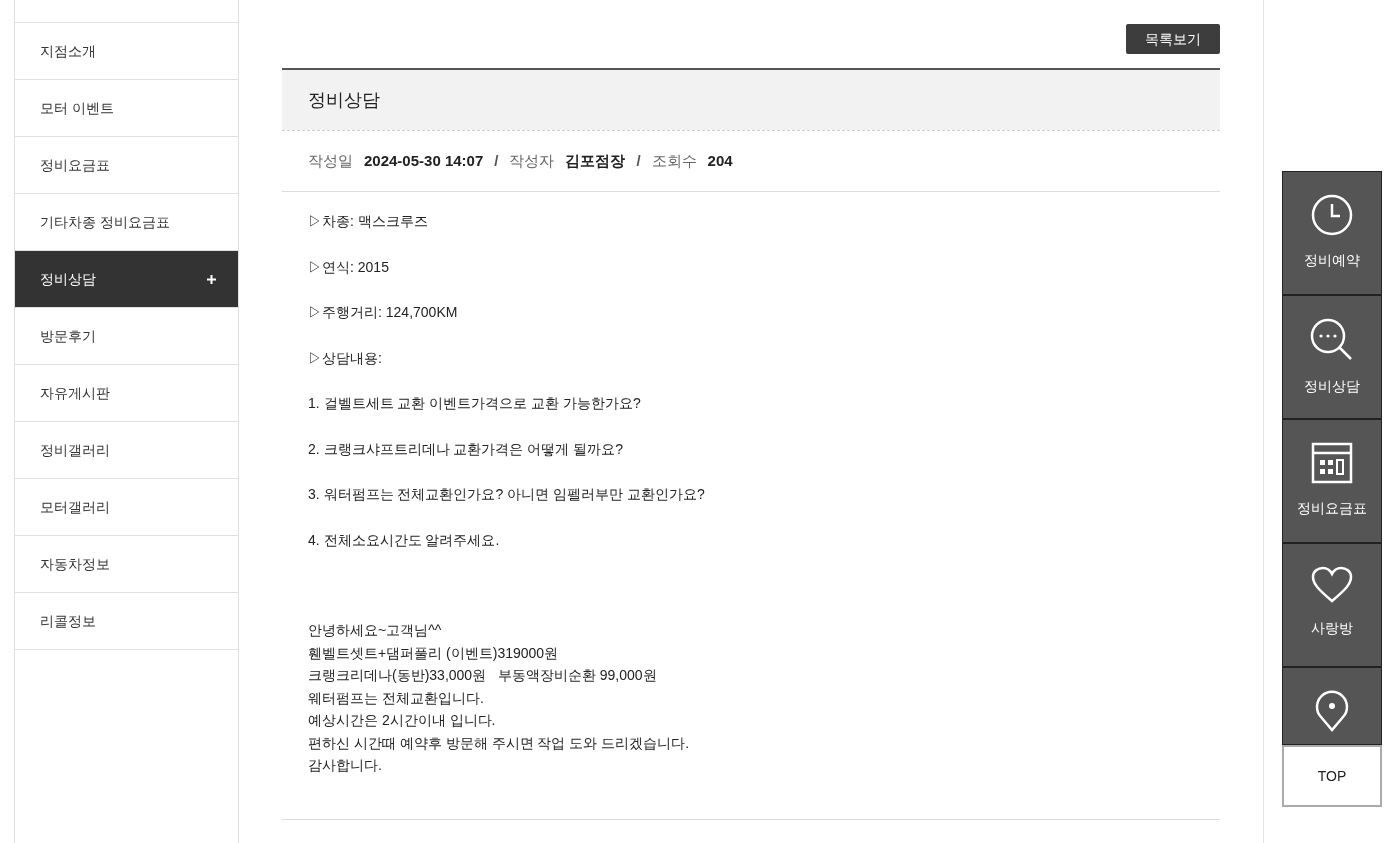 The image size is (1395, 843). Describe the element at coordinates (1332, 215) in the screenshot. I see `clock-icon` at that location.